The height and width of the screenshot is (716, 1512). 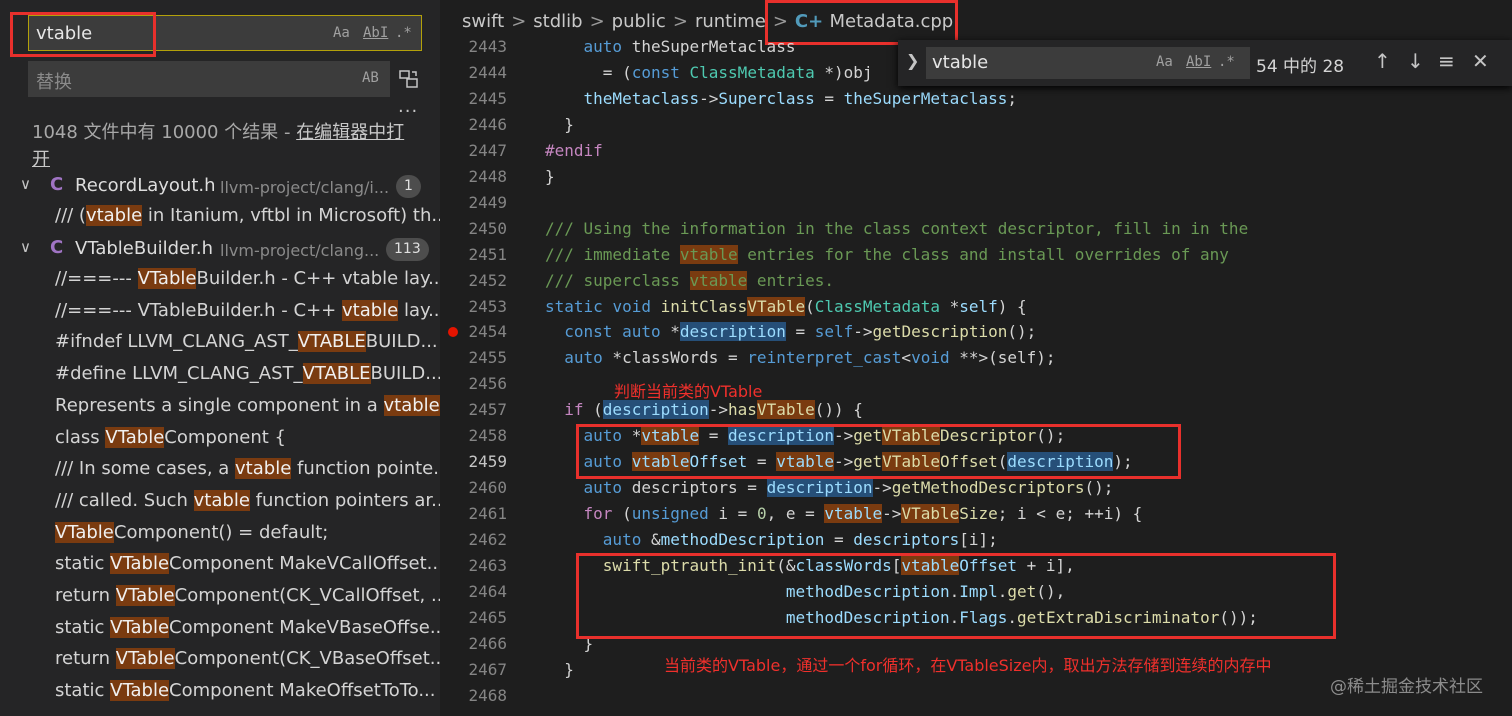 I want to click on code-token: descriptors, so click(x=906, y=540).